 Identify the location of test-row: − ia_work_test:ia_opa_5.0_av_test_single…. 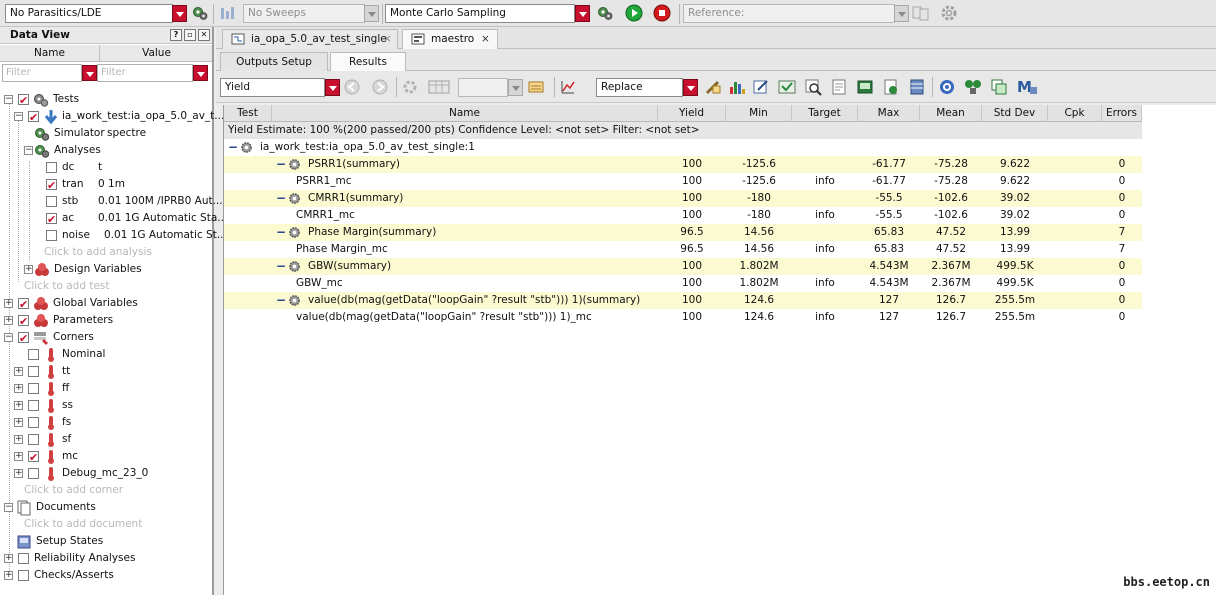
(683, 147).